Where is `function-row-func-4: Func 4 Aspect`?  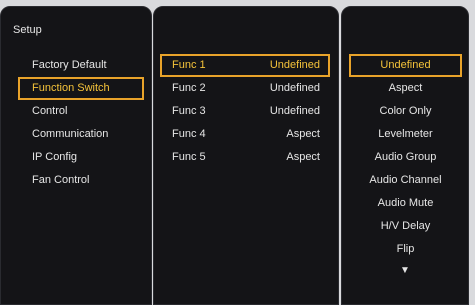 function-row-func-4: Func 4 Aspect is located at coordinates (245, 134).